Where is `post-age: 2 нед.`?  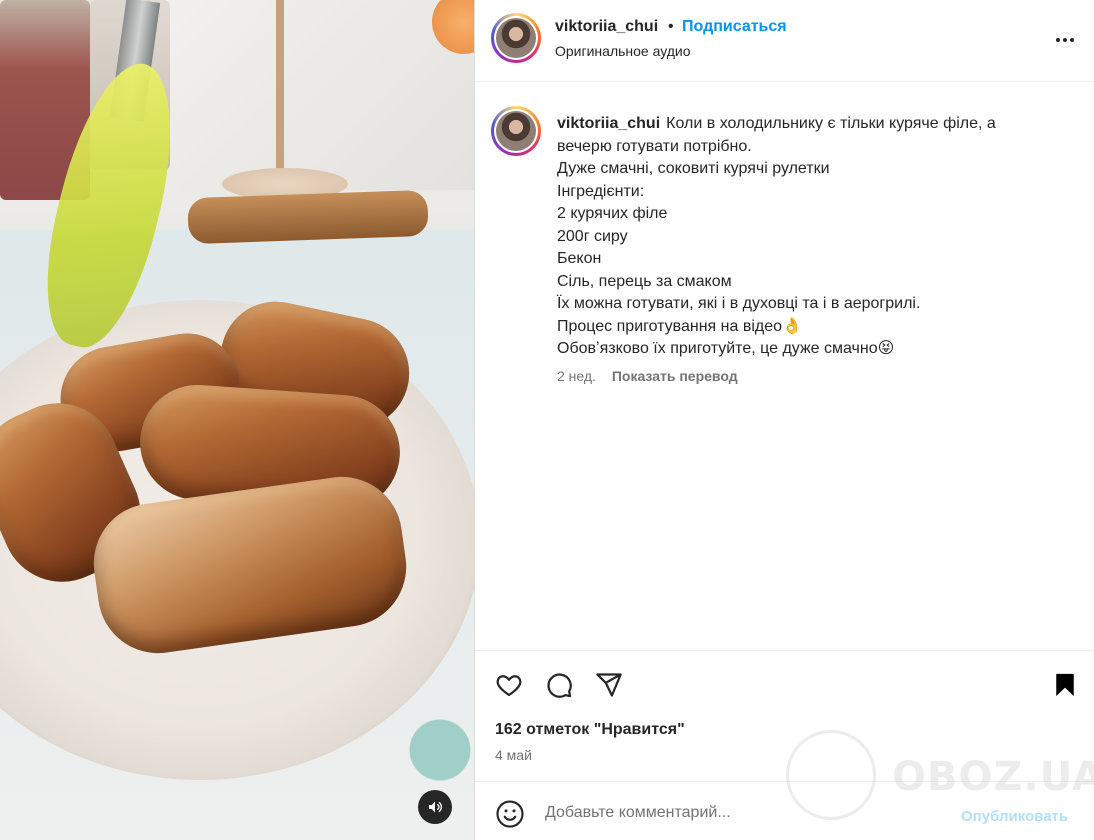 post-age: 2 нед. is located at coordinates (576, 376).